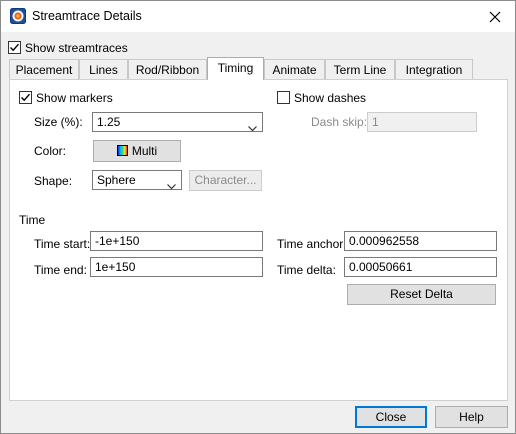 This screenshot has width=516, height=434. I want to click on time-section-heading: Time, so click(32, 220).